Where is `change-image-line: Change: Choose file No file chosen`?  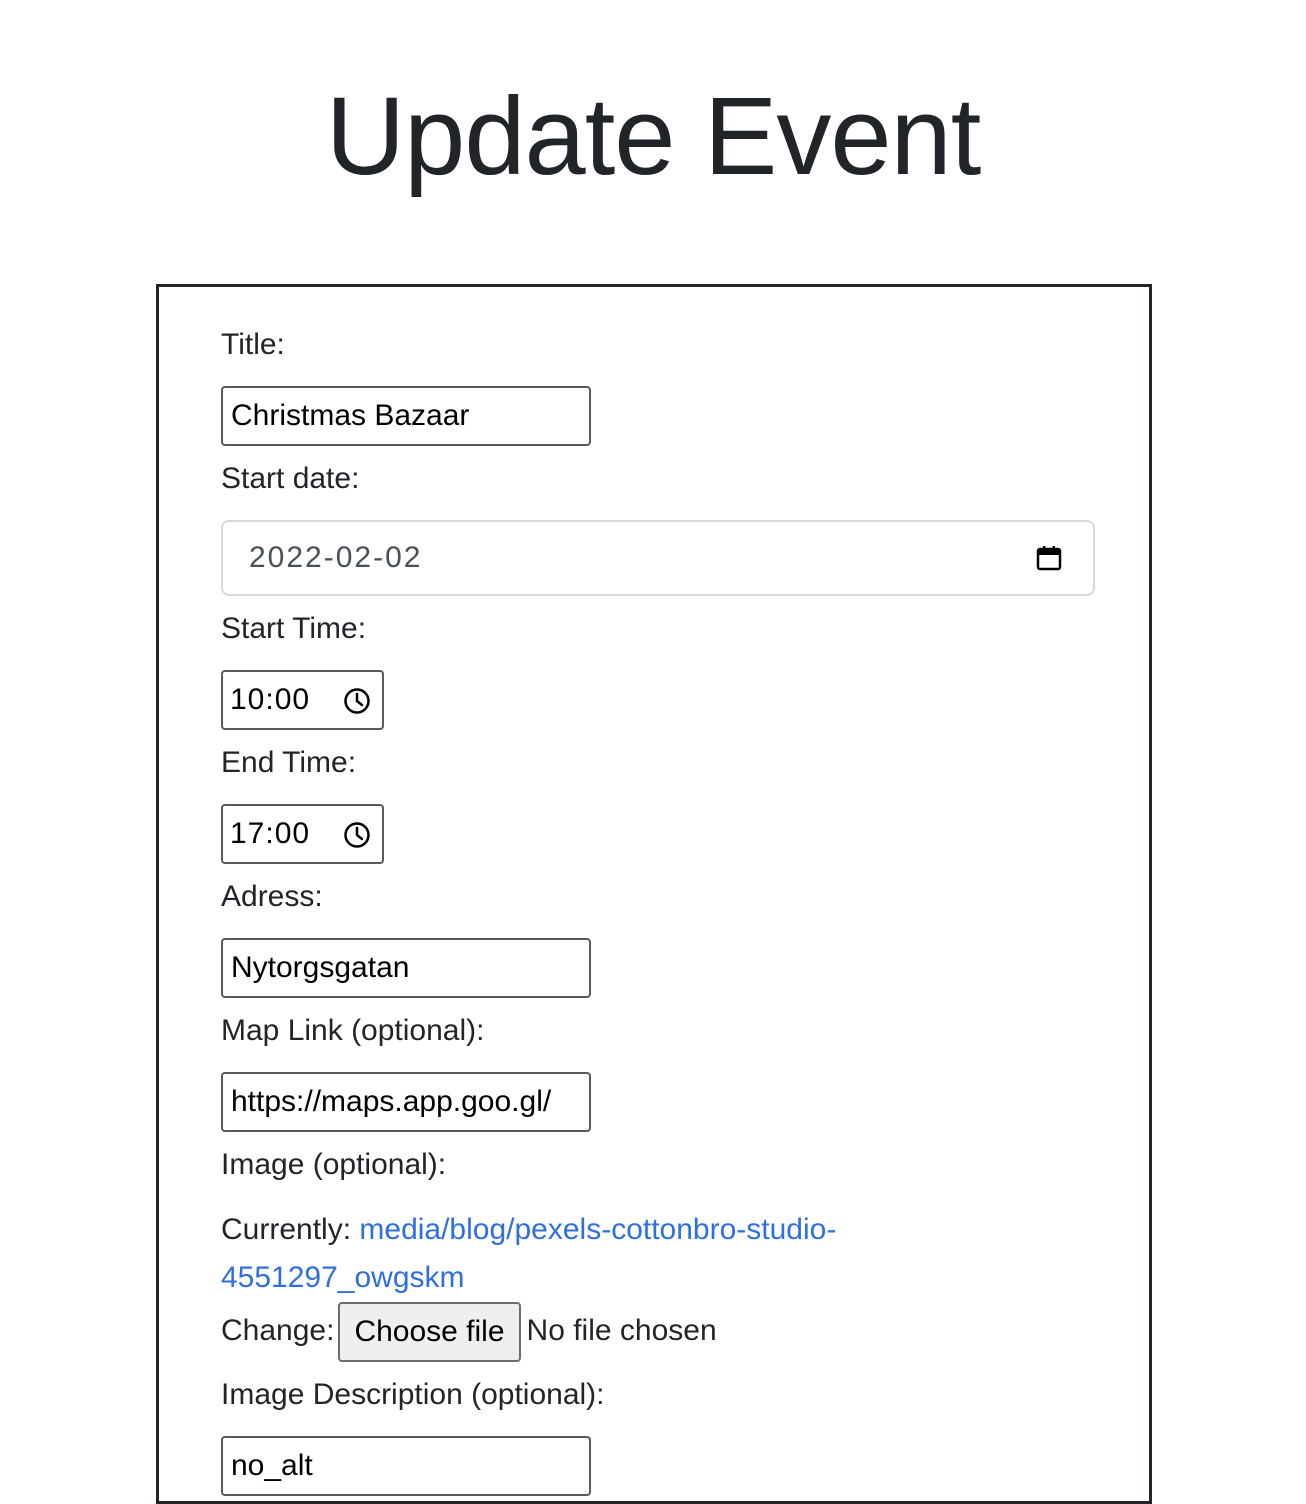
change-image-line: Change: Choose file No file chosen is located at coordinates (469, 1332).